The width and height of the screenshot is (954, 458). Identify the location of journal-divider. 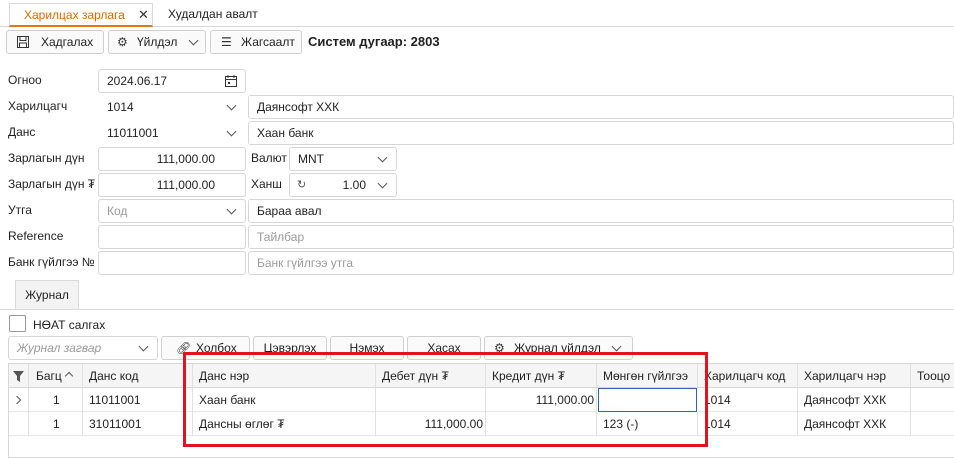
(477, 309).